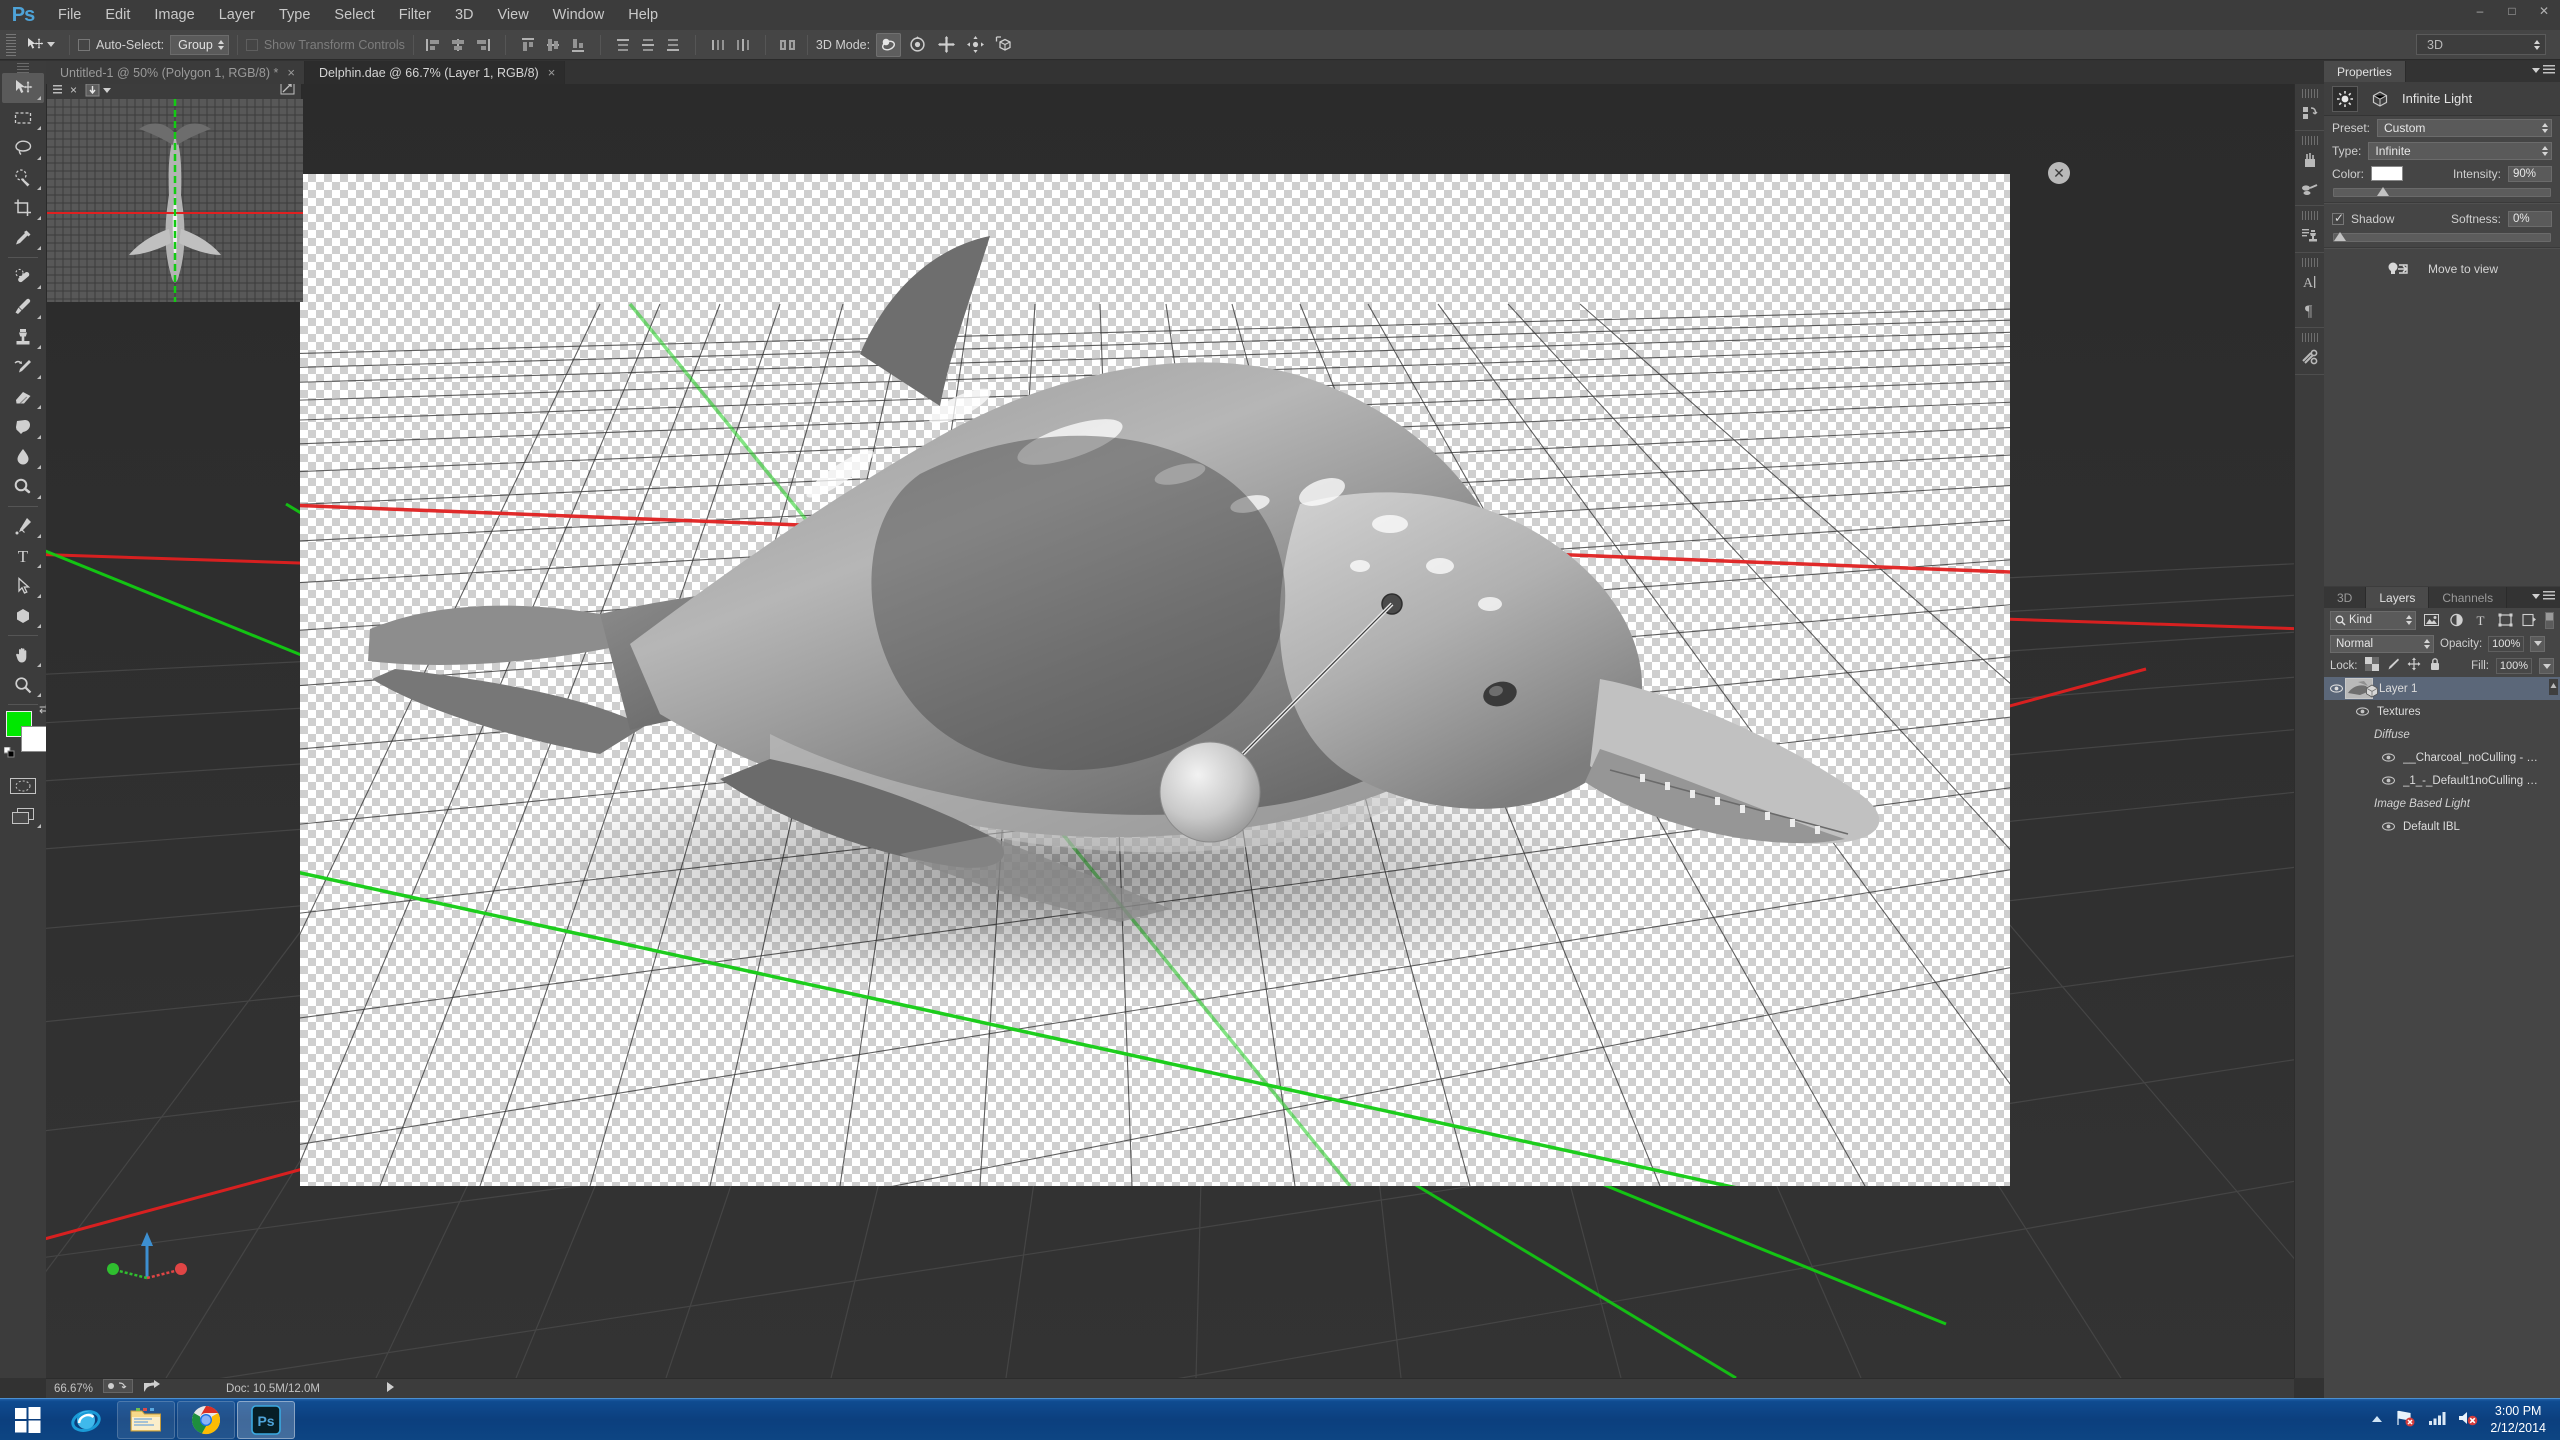 This screenshot has width=2560, height=1440. Describe the element at coordinates (623, 45) in the screenshot. I see `distribute-top-edges-icon` at that location.